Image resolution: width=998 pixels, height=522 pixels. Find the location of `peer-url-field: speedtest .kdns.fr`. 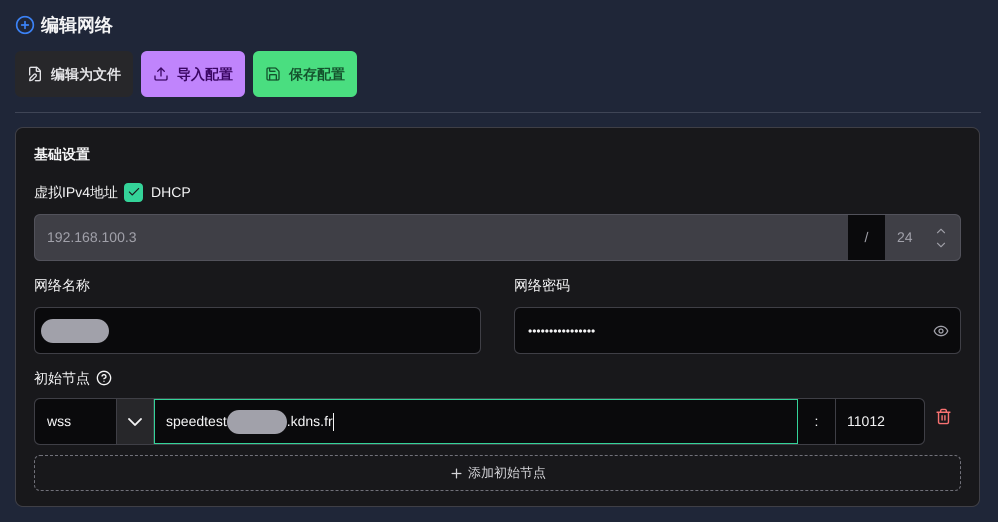

peer-url-field: speedtest .kdns.fr is located at coordinates (476, 421).